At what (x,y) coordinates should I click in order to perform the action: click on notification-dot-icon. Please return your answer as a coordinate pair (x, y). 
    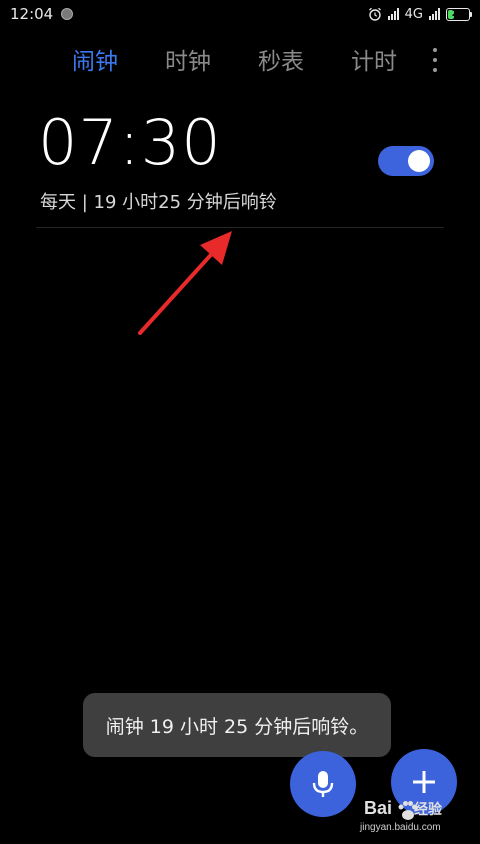
    Looking at the image, I should click on (67, 14).